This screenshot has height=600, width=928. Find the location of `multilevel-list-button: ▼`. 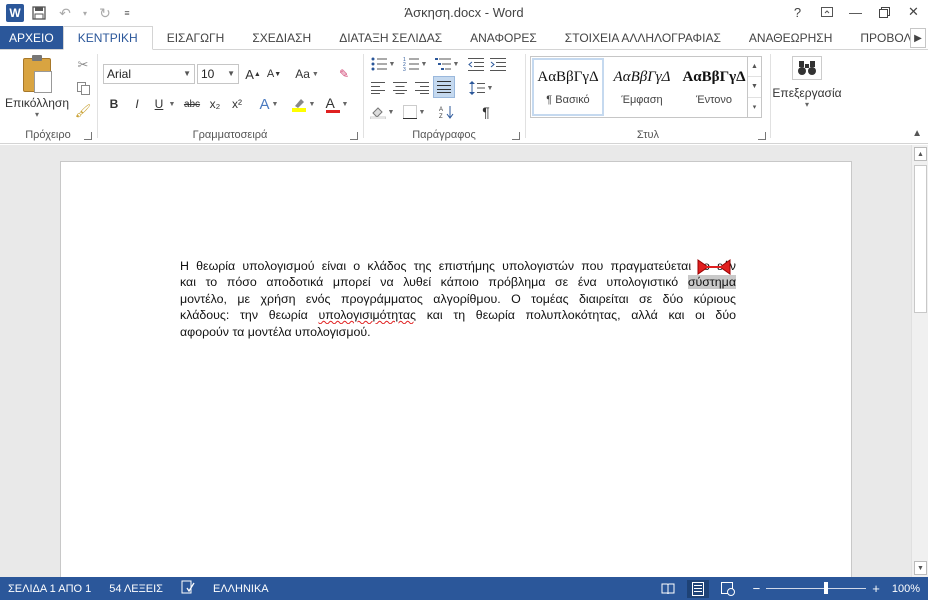

multilevel-list-button: ▼ is located at coordinates (447, 64).